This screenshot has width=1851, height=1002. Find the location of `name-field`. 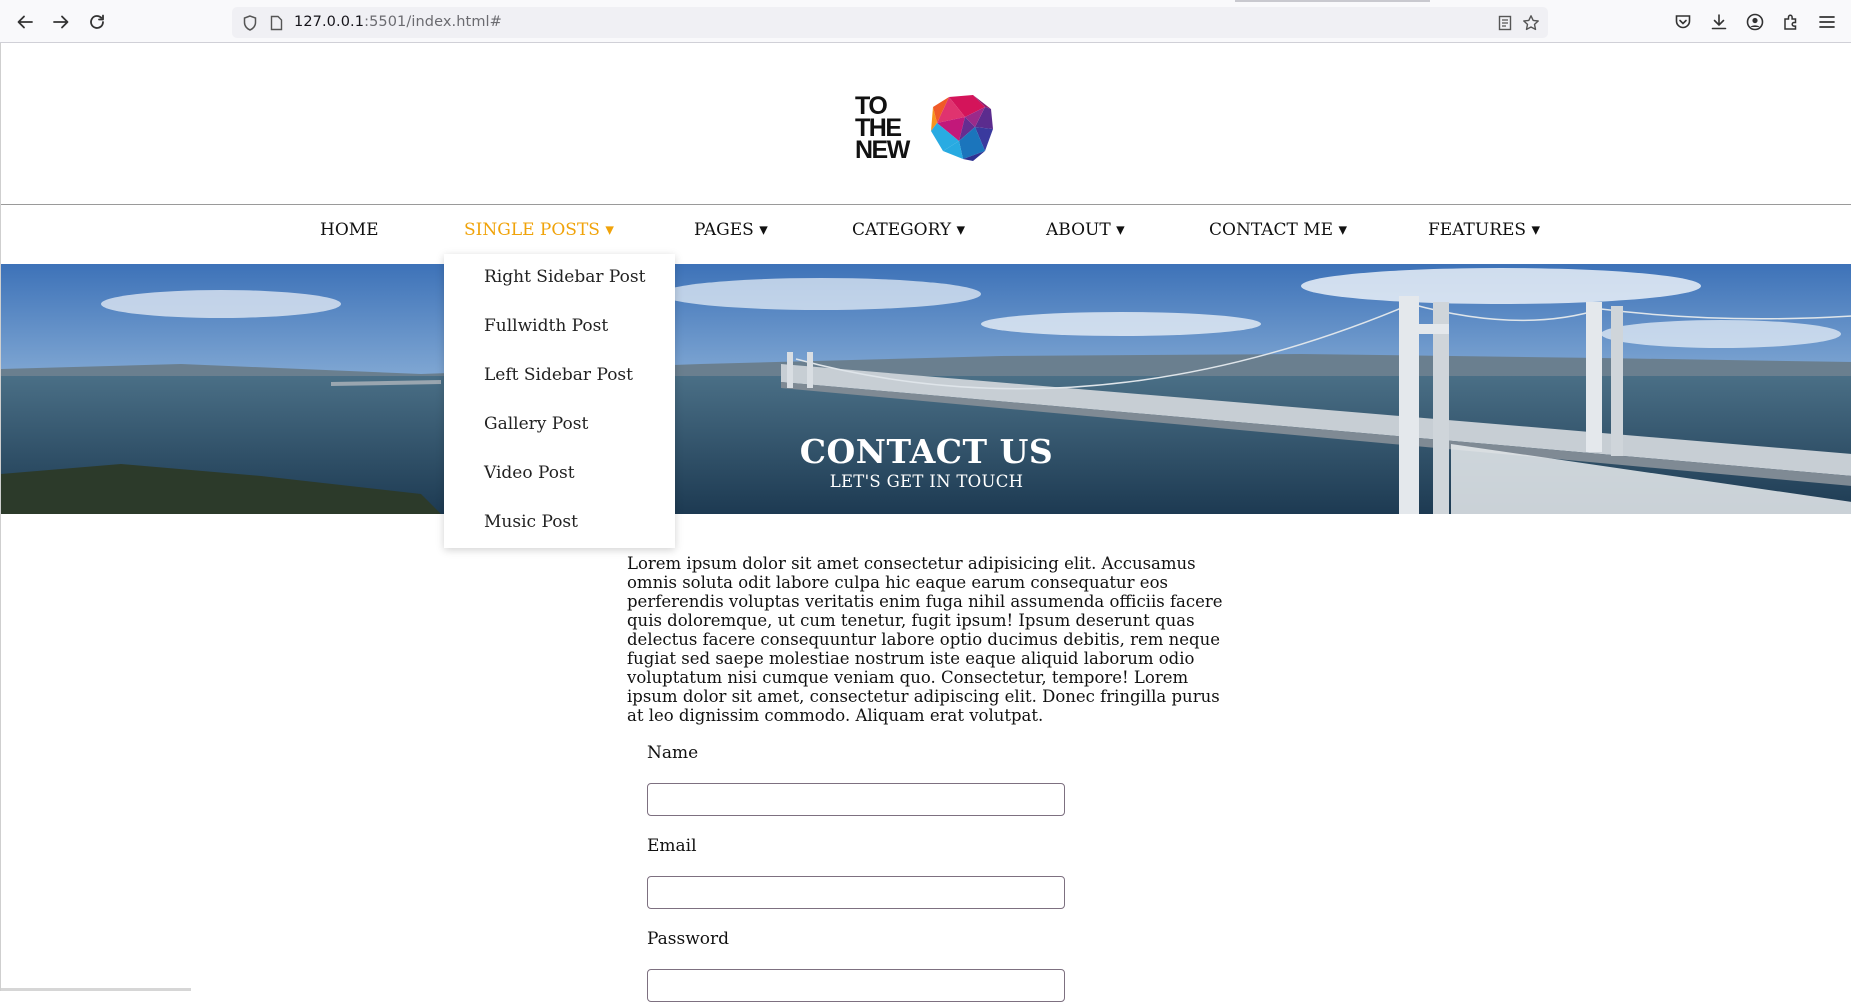

name-field is located at coordinates (856, 799).